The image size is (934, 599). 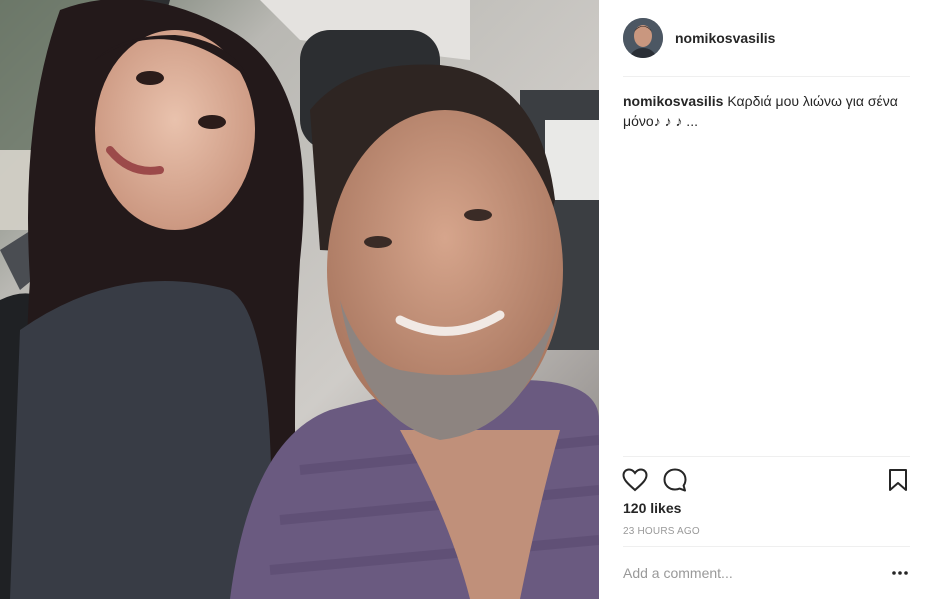 What do you see at coordinates (900, 573) in the screenshot?
I see `more-options-icon` at bounding box center [900, 573].